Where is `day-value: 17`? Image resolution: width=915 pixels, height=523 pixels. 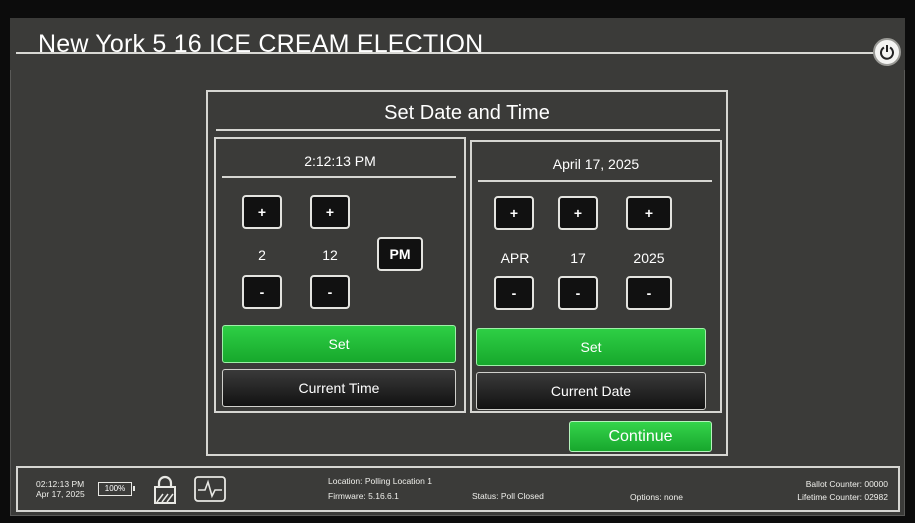
day-value: 17 is located at coordinates (578, 258).